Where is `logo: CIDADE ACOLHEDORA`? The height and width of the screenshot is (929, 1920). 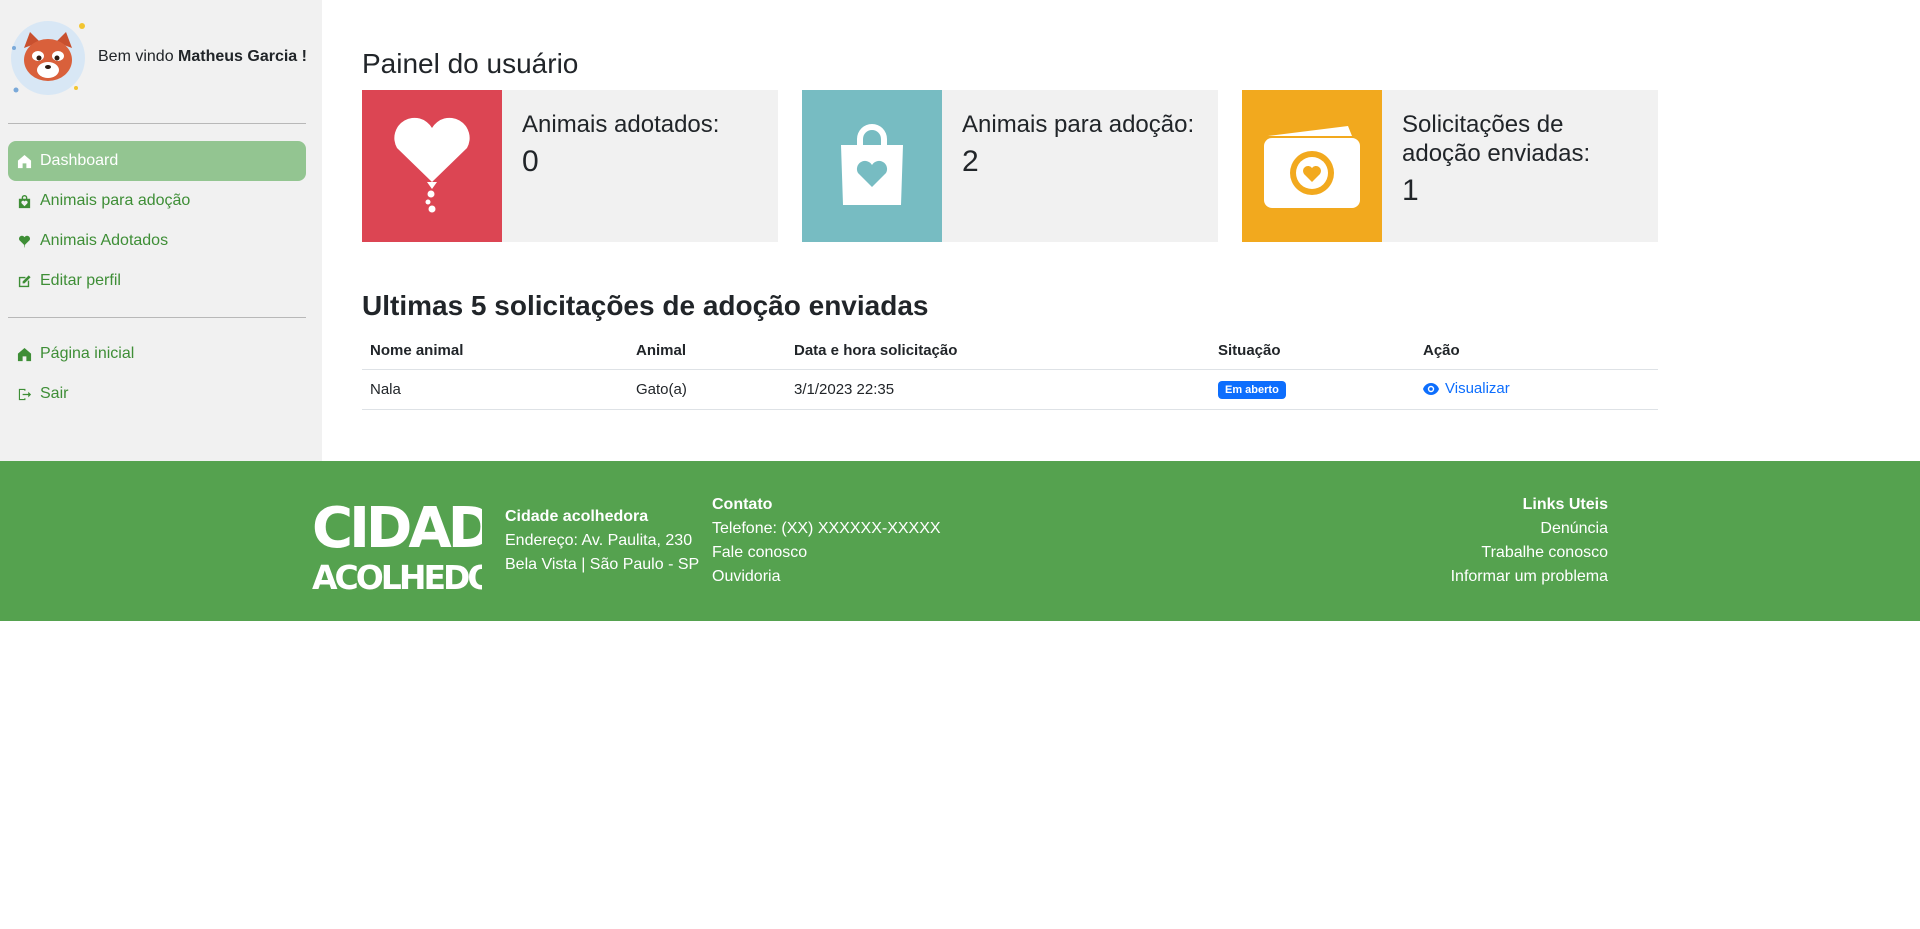 logo: CIDADE ACOLHEDORA is located at coordinates (427, 543).